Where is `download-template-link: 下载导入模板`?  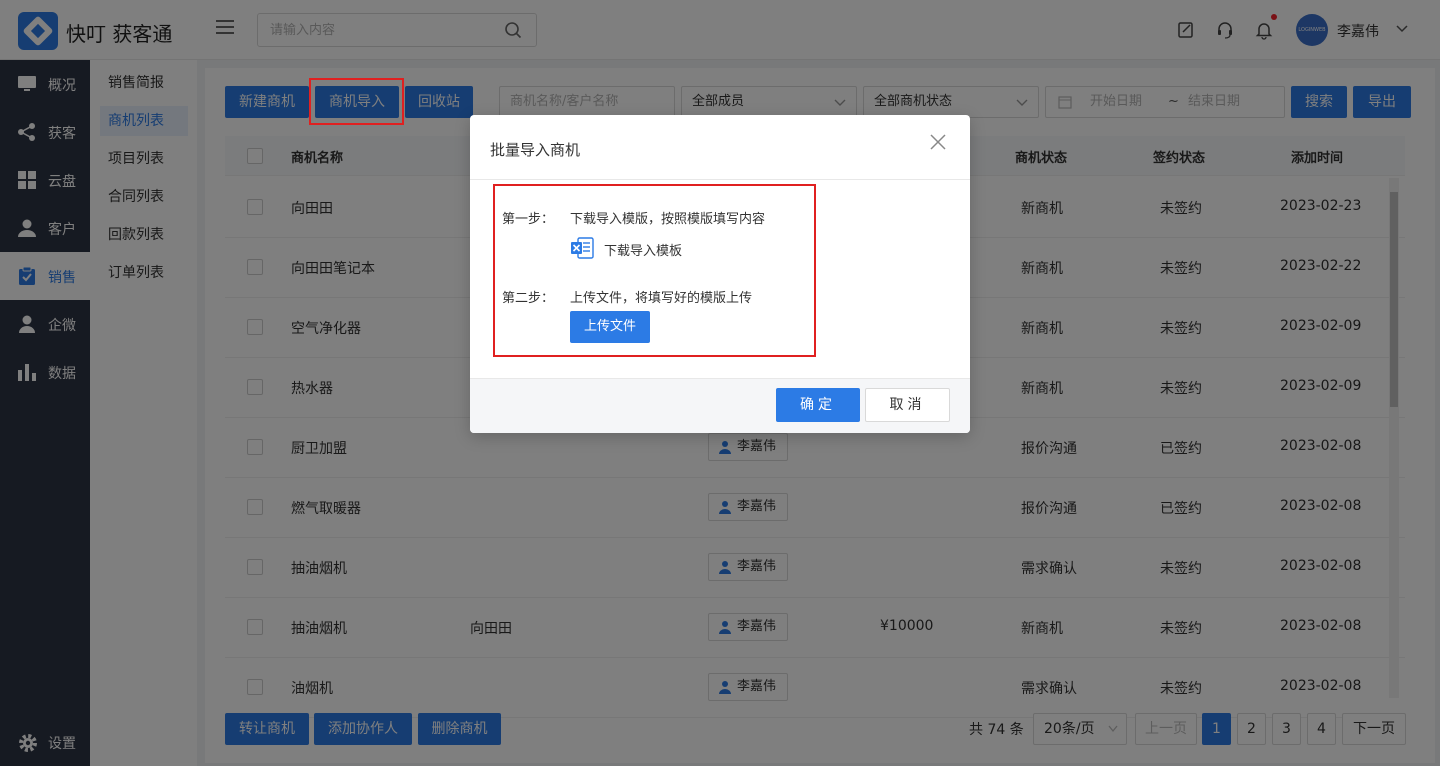
download-template-link: 下载导入模板 is located at coordinates (643, 249).